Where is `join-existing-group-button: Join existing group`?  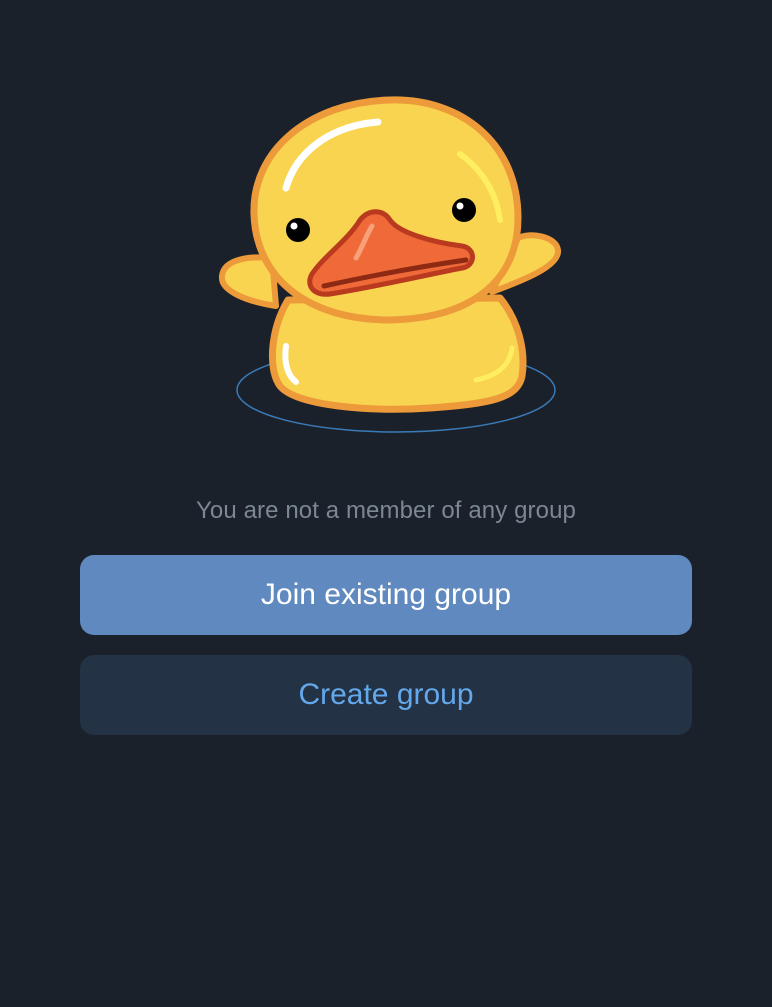
join-existing-group-button: Join existing group is located at coordinates (386, 595).